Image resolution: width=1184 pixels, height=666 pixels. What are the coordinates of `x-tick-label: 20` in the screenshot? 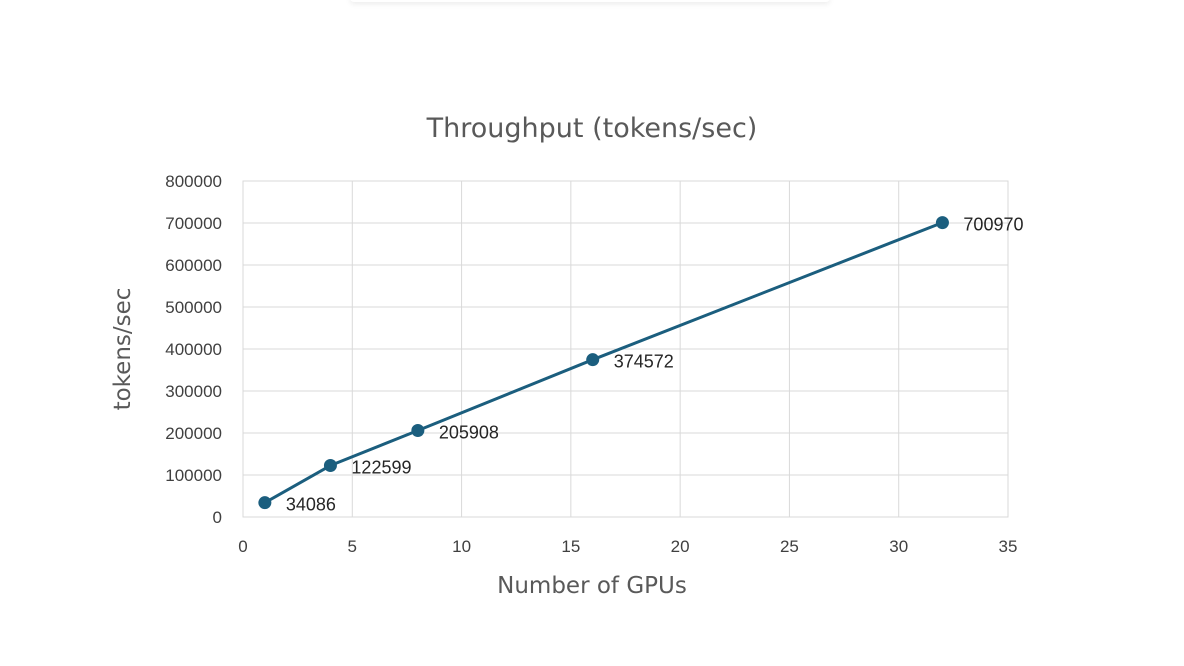 It's located at (680, 546).